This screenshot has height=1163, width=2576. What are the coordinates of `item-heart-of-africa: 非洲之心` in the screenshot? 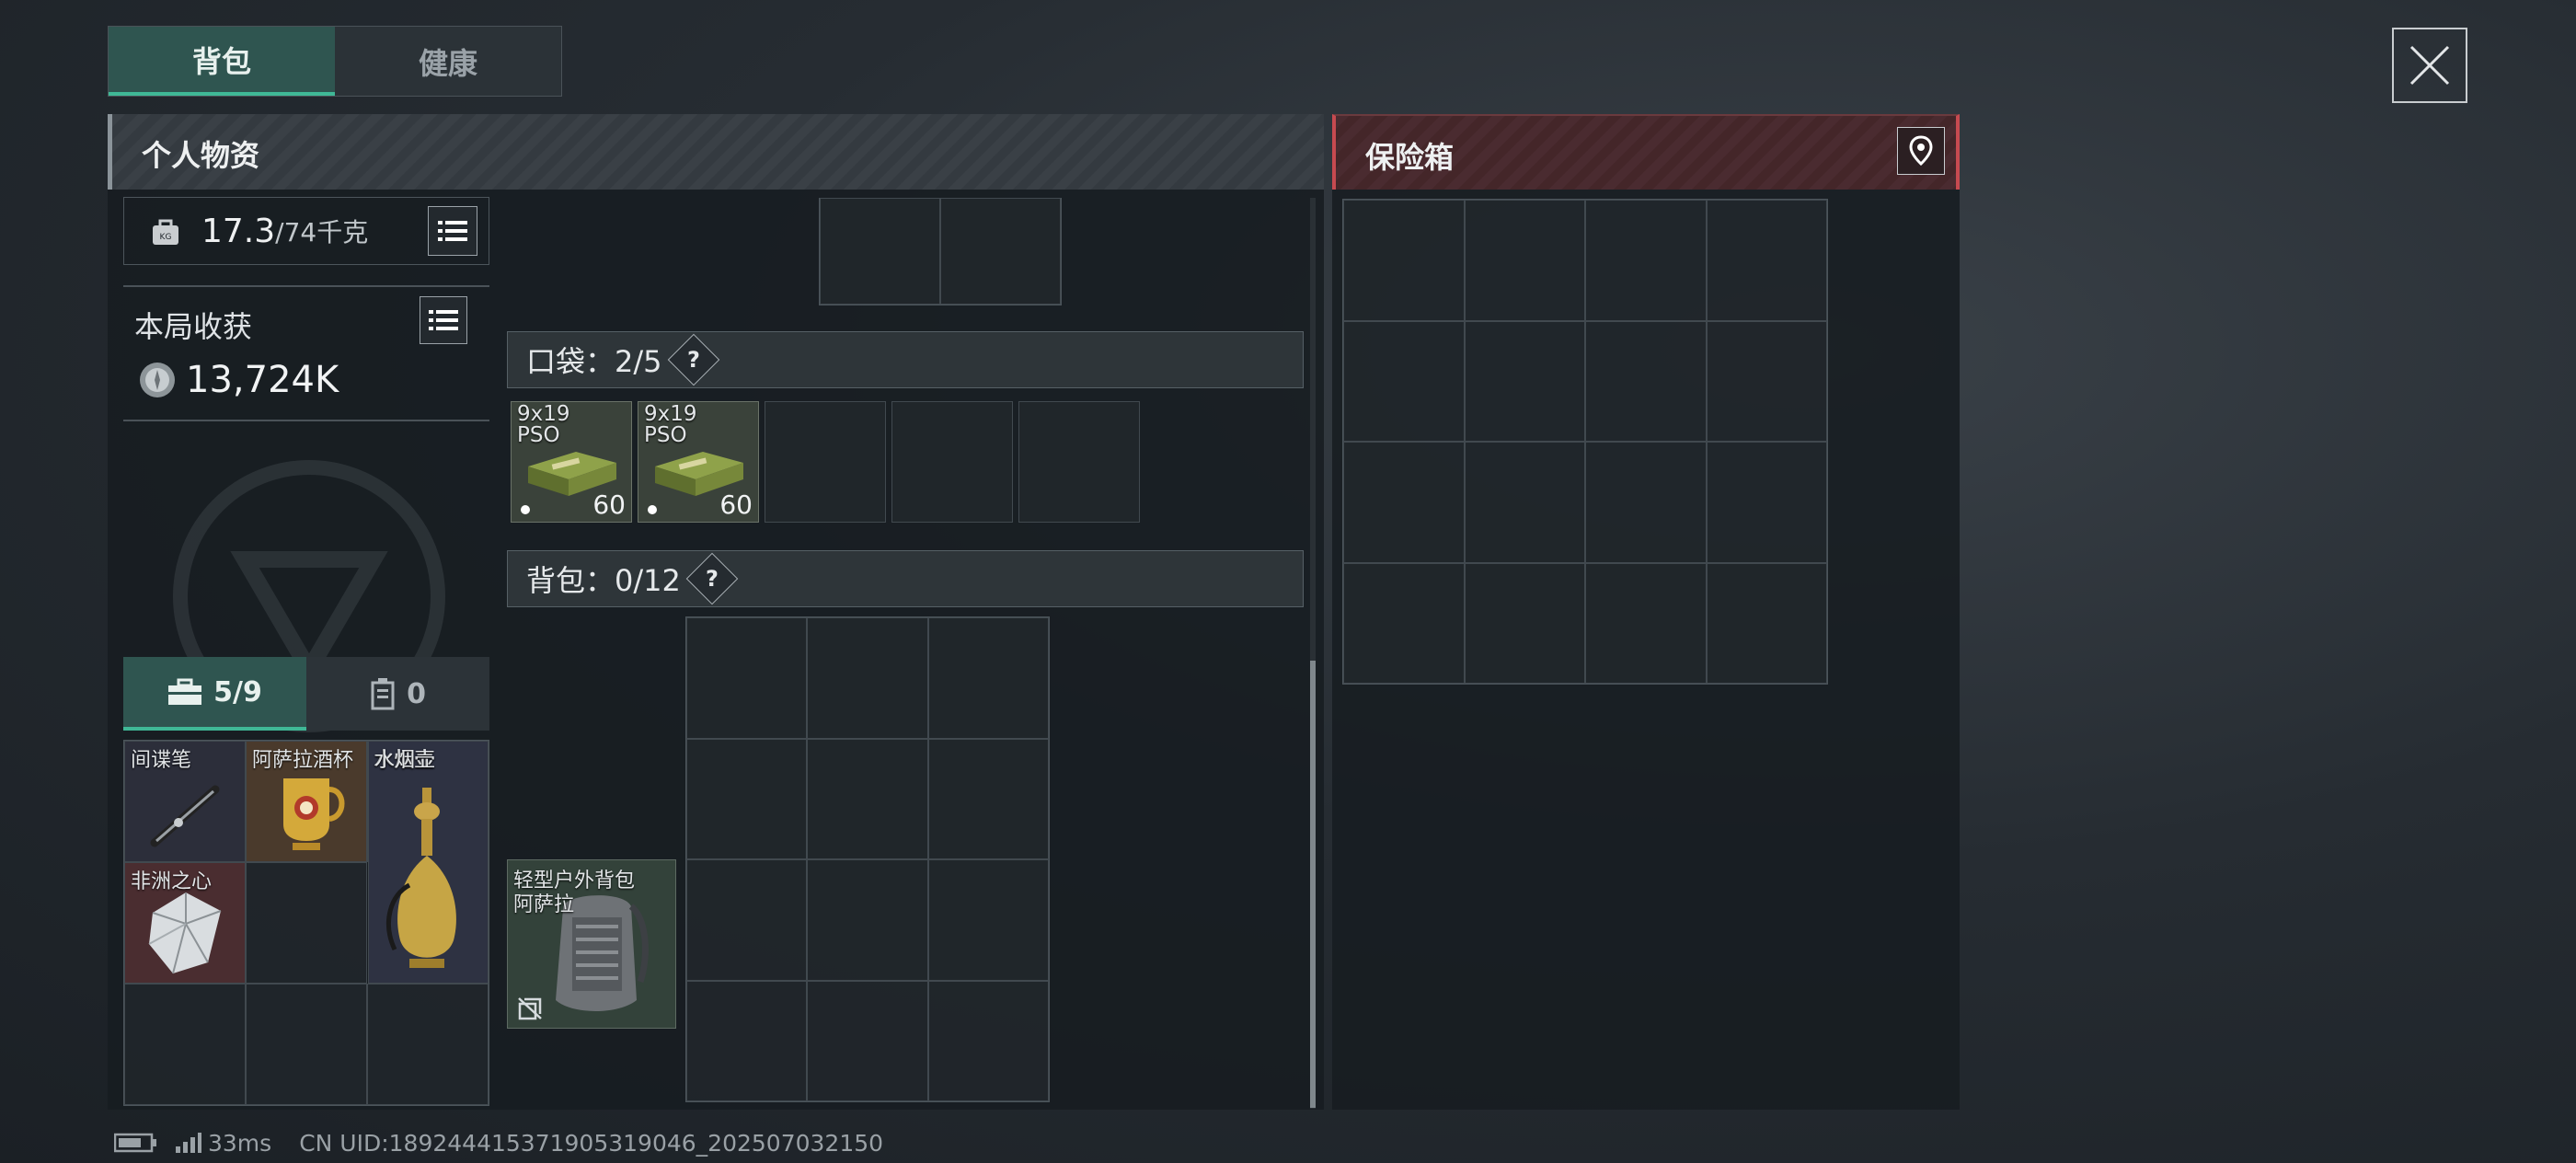 It's located at (185, 923).